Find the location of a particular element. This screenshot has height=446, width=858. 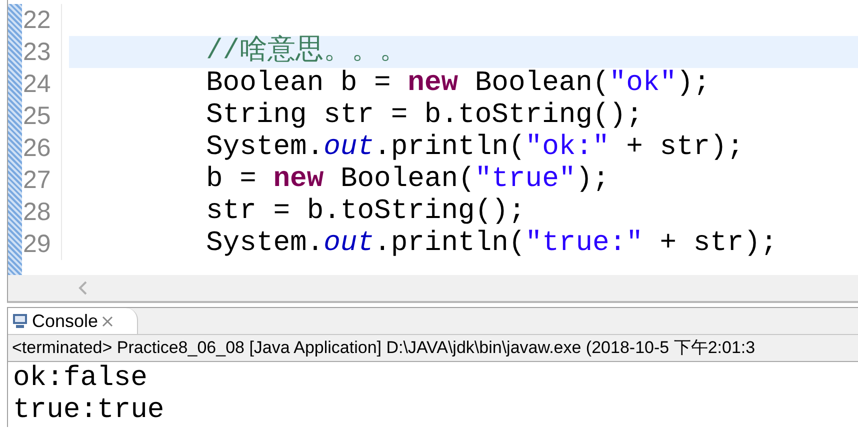

console-tab: Console is located at coordinates (73, 321).